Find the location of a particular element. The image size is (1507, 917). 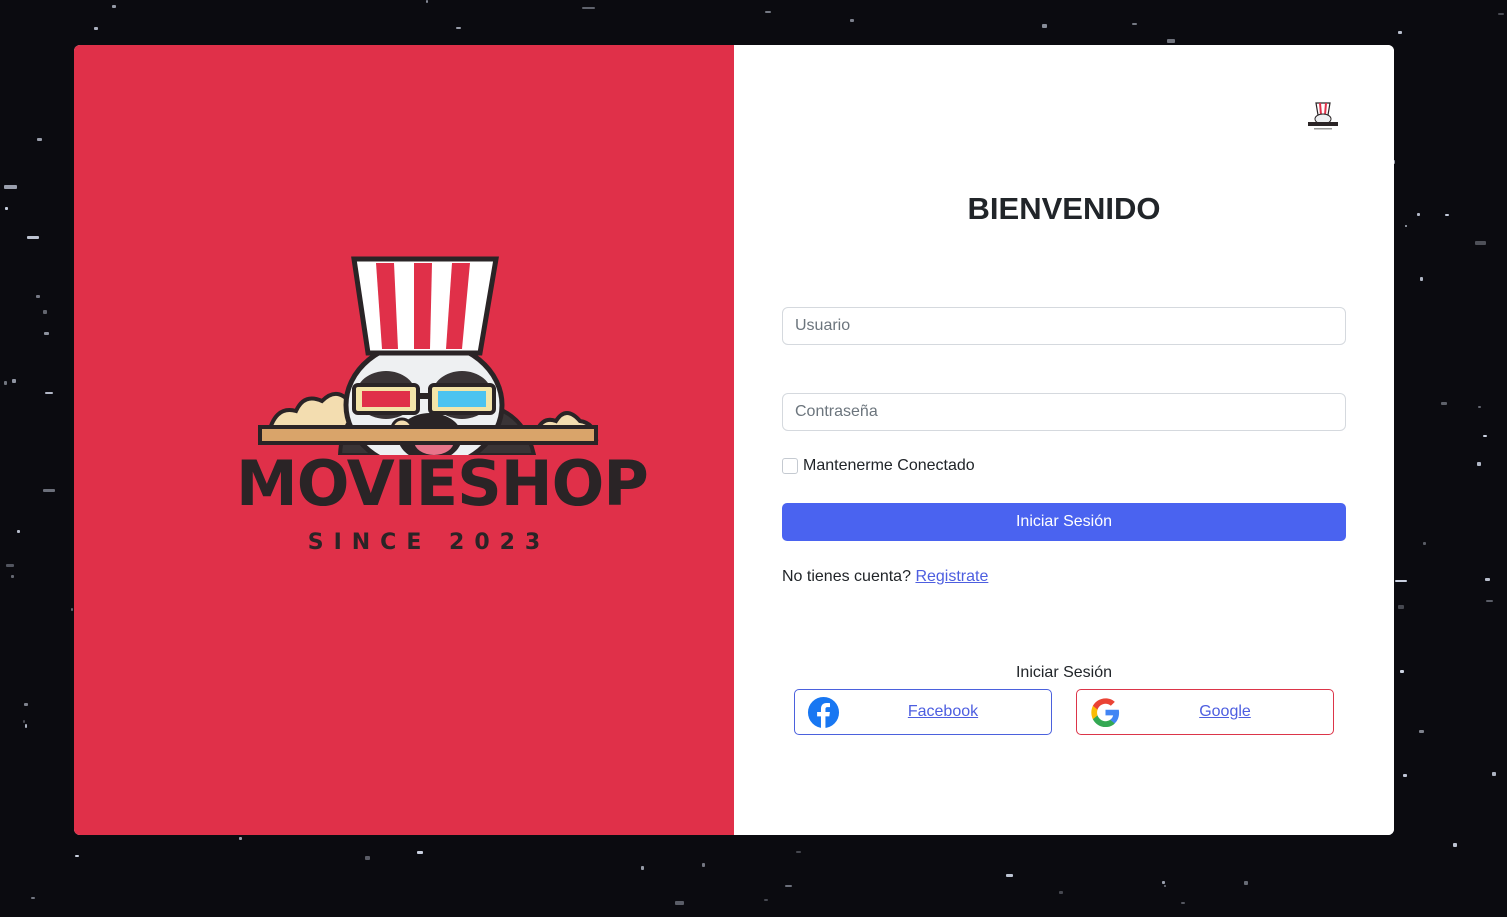

register-link: Registrate is located at coordinates (951, 576).